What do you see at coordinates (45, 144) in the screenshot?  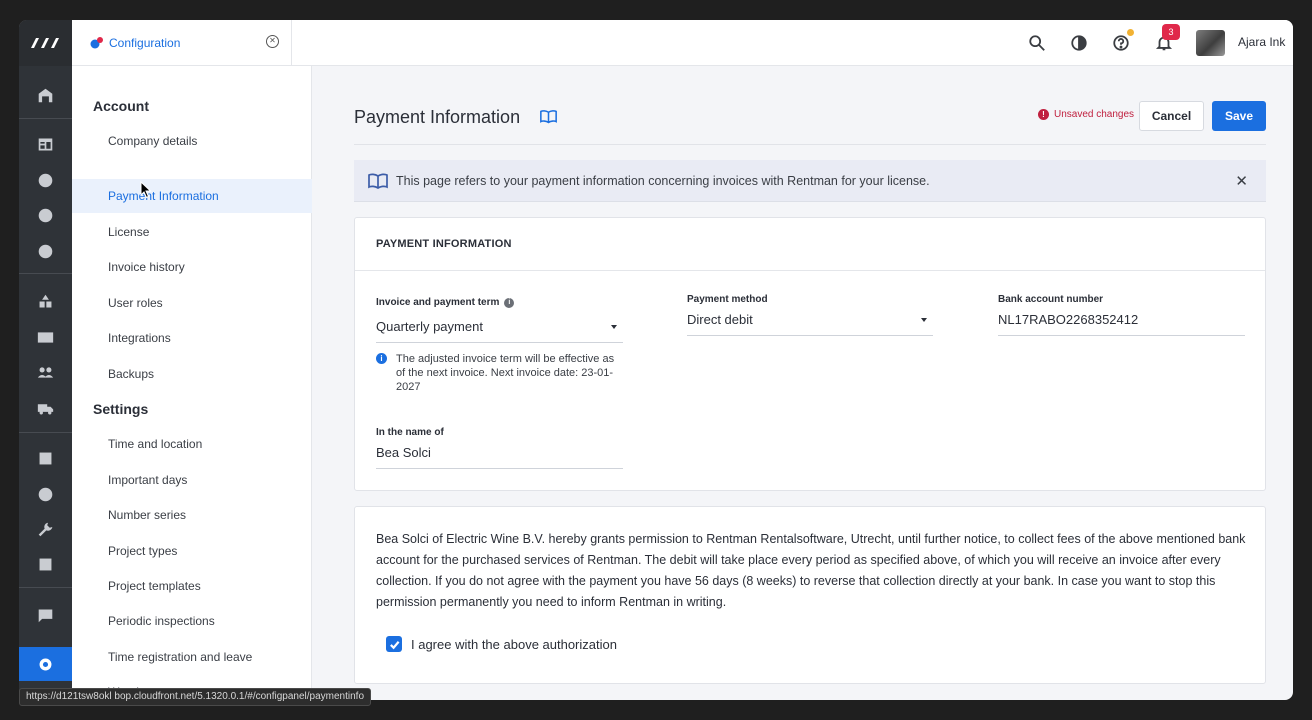 I see `dashboard-icon` at bounding box center [45, 144].